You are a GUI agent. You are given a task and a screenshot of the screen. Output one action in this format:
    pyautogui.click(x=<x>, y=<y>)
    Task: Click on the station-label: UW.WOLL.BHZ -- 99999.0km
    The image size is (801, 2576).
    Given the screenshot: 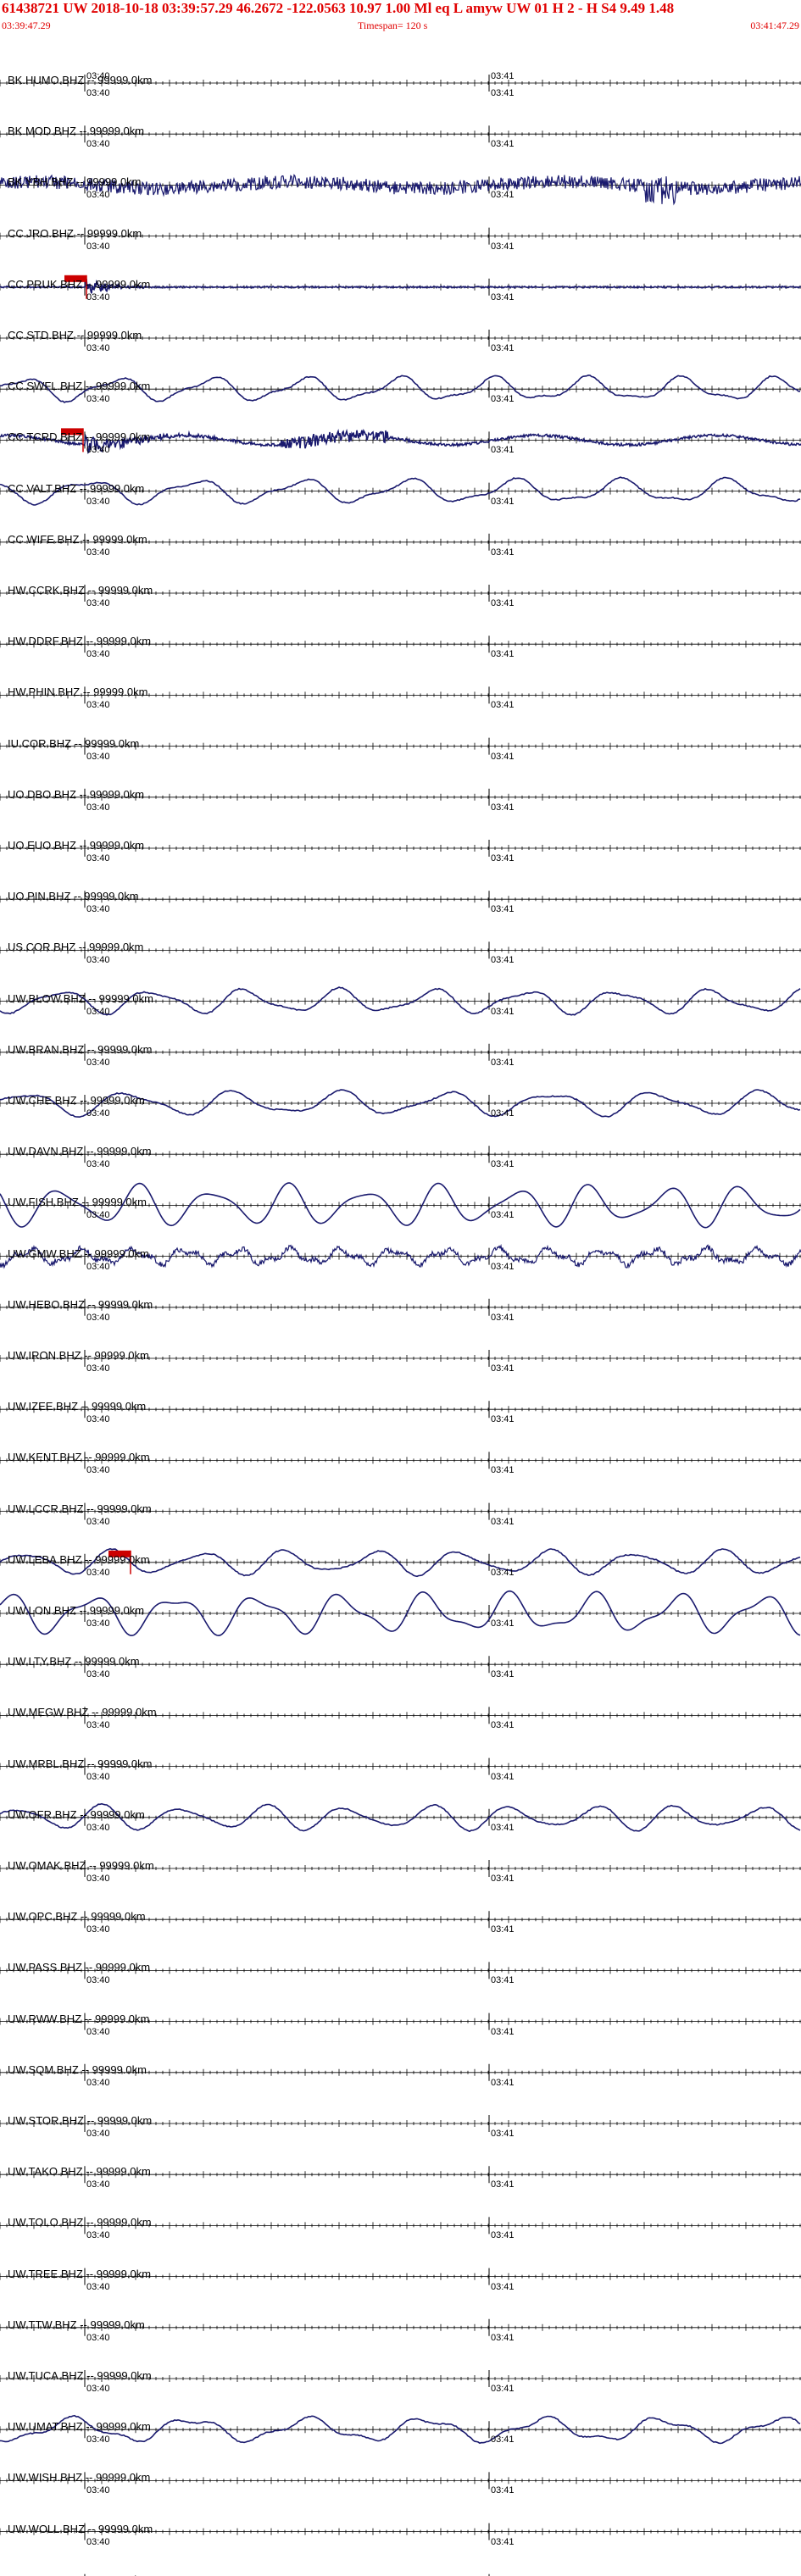 What is the action you would take?
    pyautogui.click(x=80, y=2528)
    